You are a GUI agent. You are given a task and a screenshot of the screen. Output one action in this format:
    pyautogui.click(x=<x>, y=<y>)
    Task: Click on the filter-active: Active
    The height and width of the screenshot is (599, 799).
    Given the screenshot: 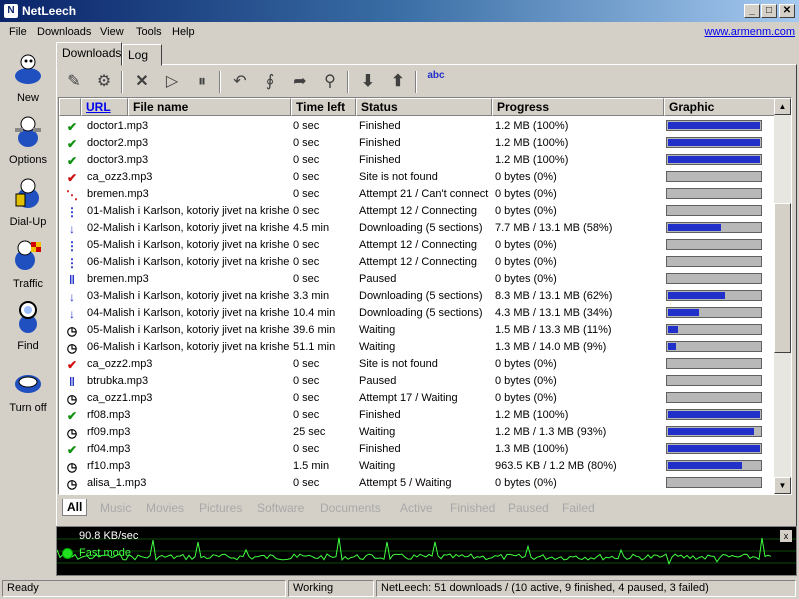 What is the action you would take?
    pyautogui.click(x=416, y=508)
    